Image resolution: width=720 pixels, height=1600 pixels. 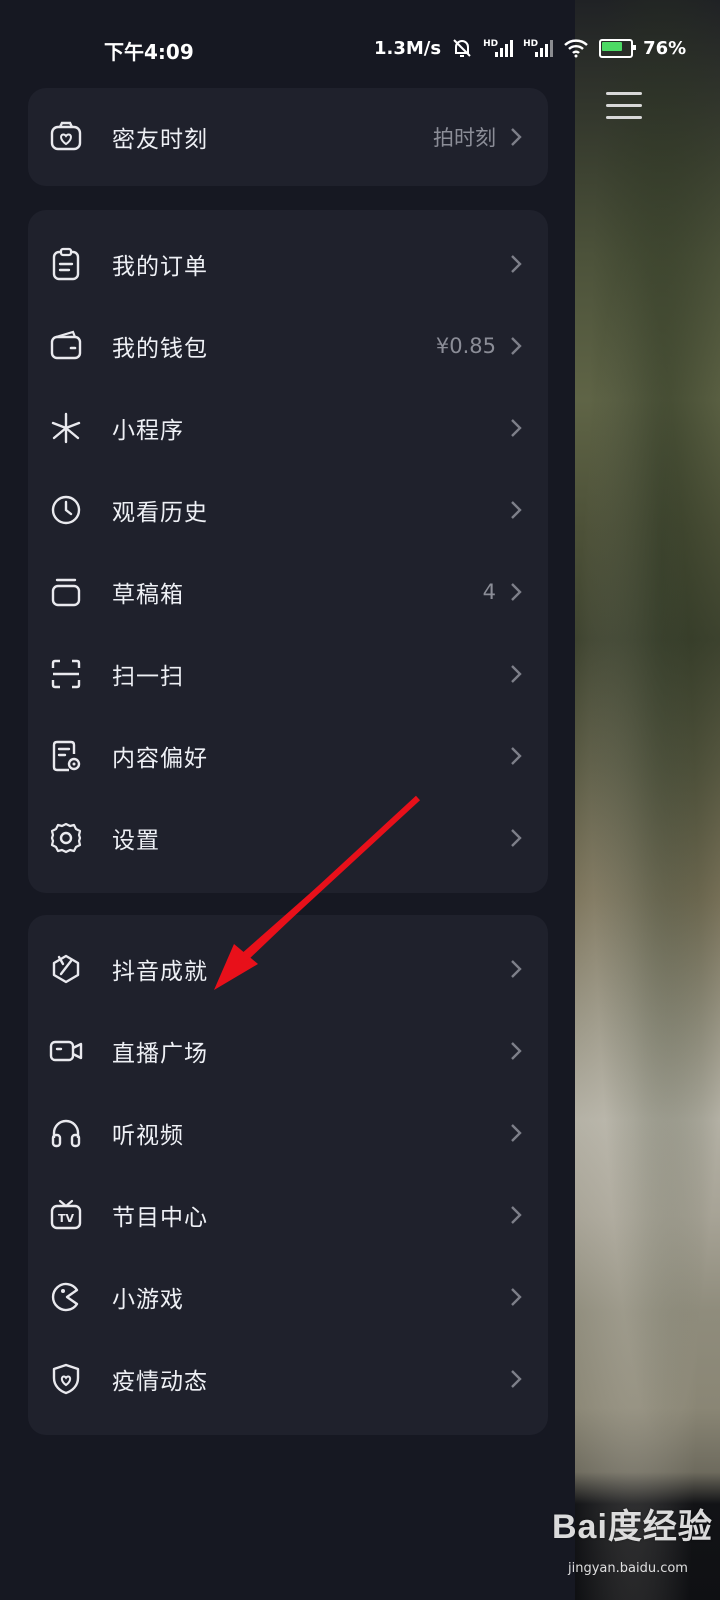 I want to click on drafts-count: 4, so click(x=489, y=592).